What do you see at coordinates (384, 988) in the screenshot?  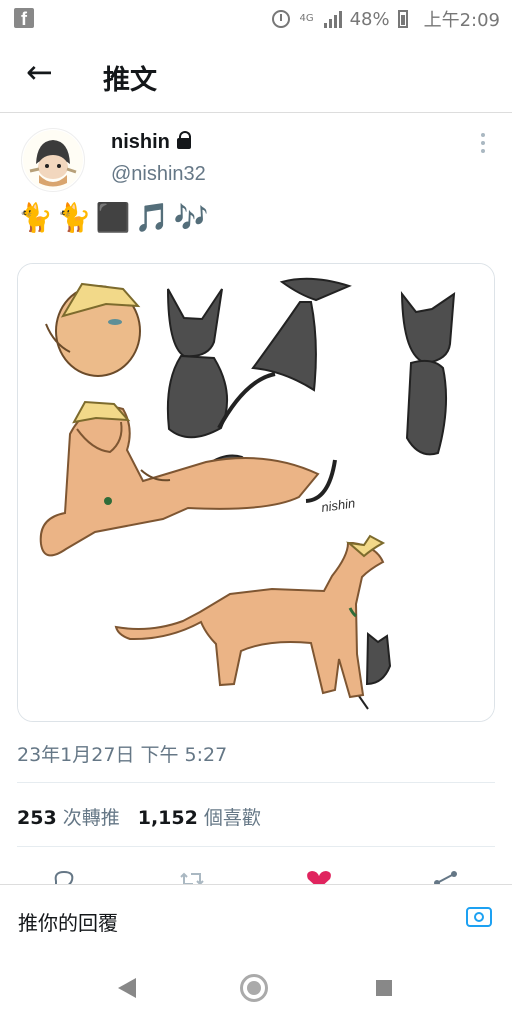 I see `recent-apps-icon` at bounding box center [384, 988].